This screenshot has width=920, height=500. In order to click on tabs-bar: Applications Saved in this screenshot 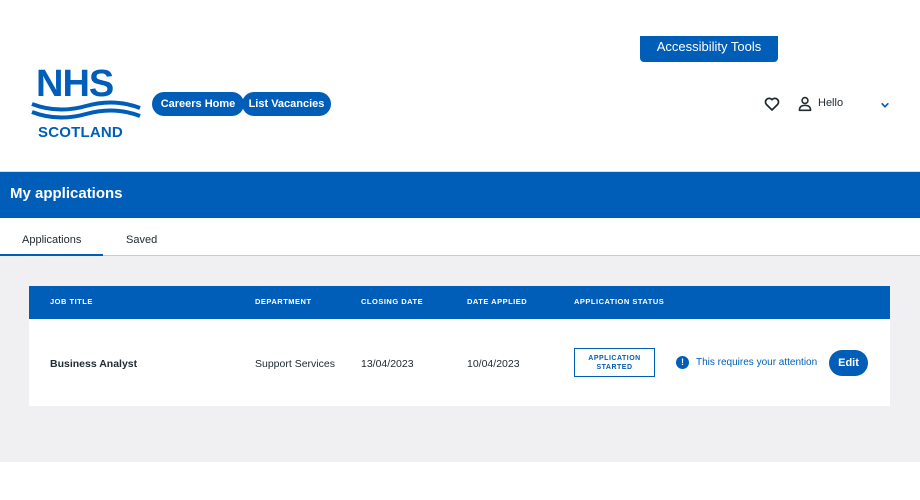, I will do `click(460, 237)`.